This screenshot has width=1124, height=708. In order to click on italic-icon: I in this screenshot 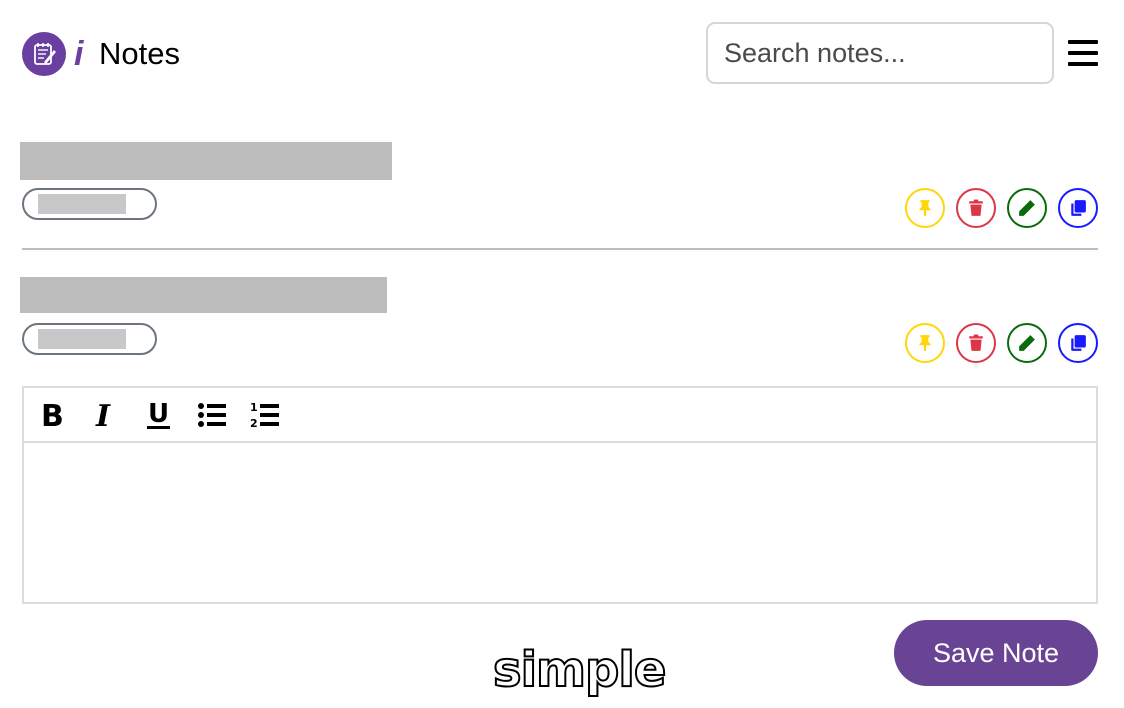, I will do `click(103, 415)`.